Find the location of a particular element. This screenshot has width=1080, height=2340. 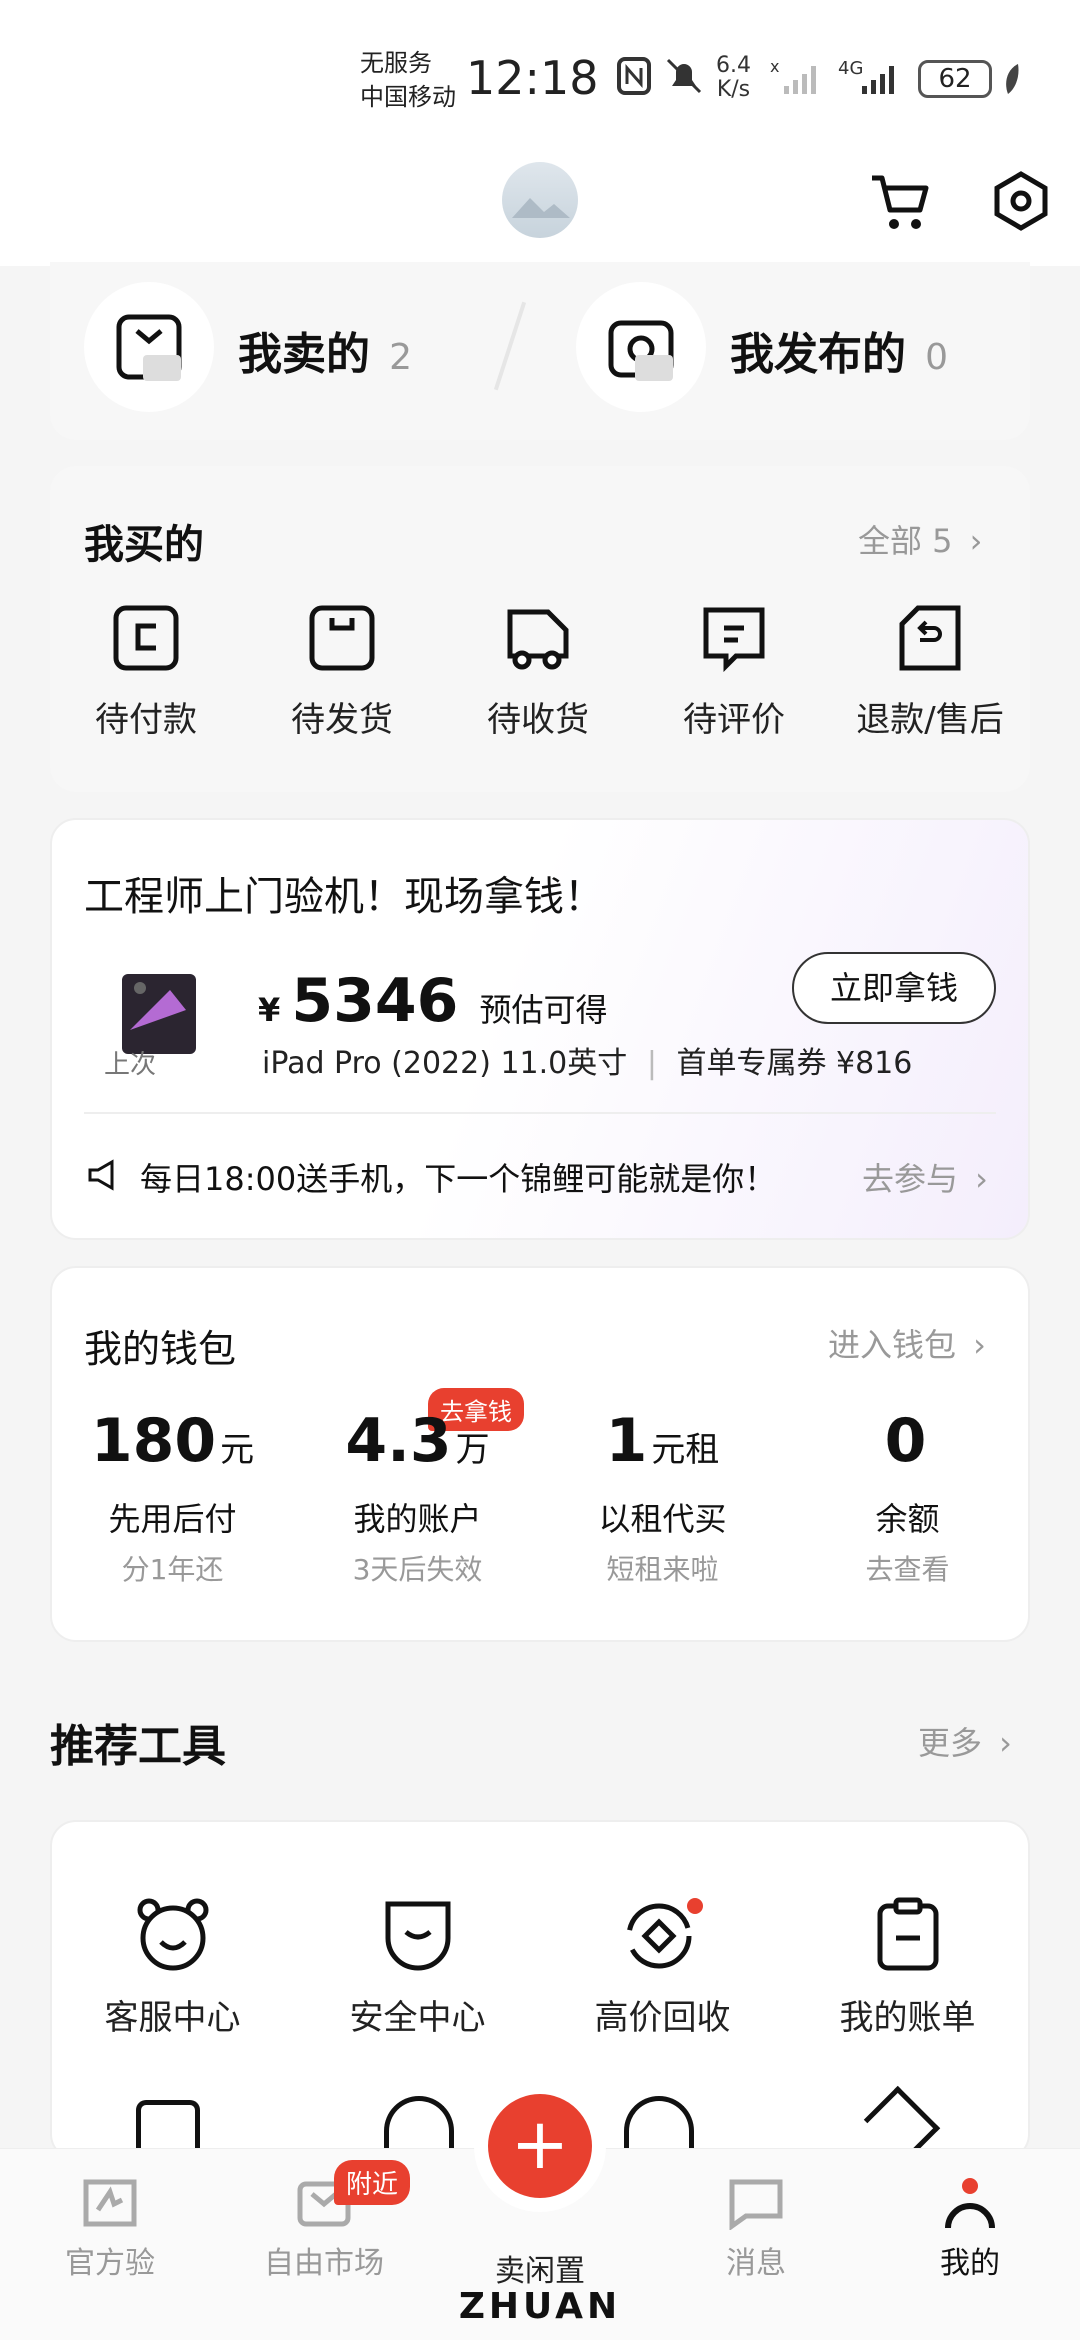

phone-icon is located at coordinates (168, 2124).